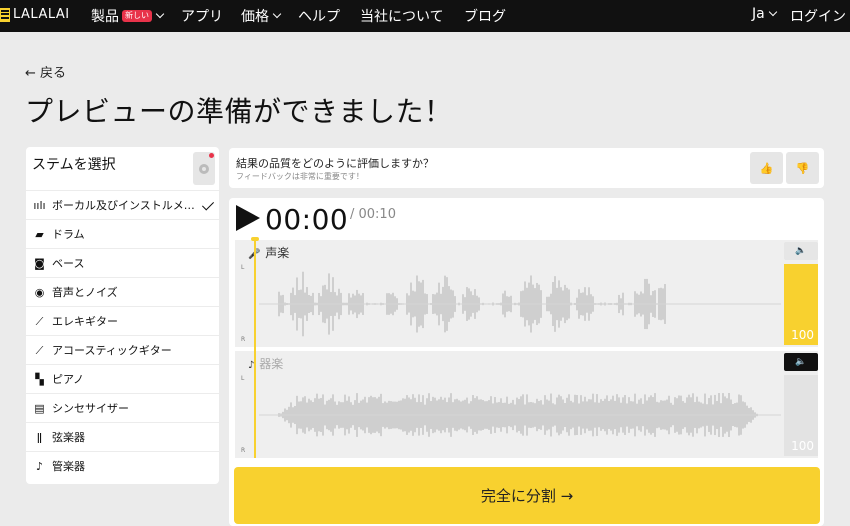 This screenshot has width=850, height=526. Describe the element at coordinates (255, 347) in the screenshot. I see `playhead` at that location.